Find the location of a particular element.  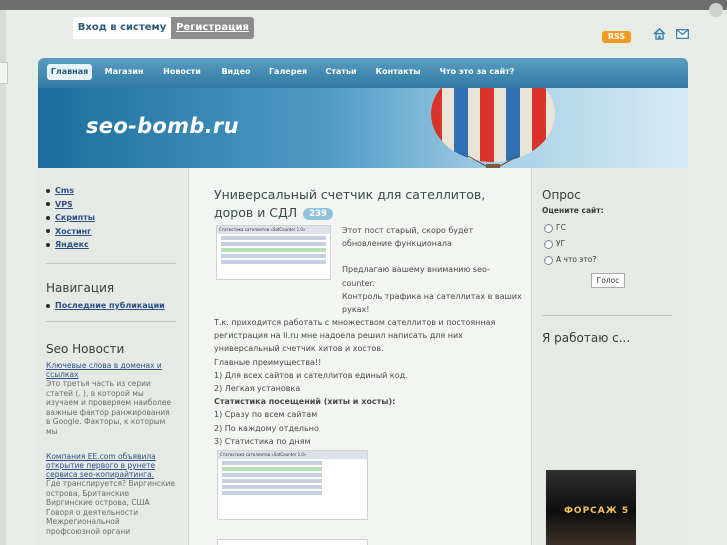

seo-news-heading: Seo Новости is located at coordinates (85, 349).